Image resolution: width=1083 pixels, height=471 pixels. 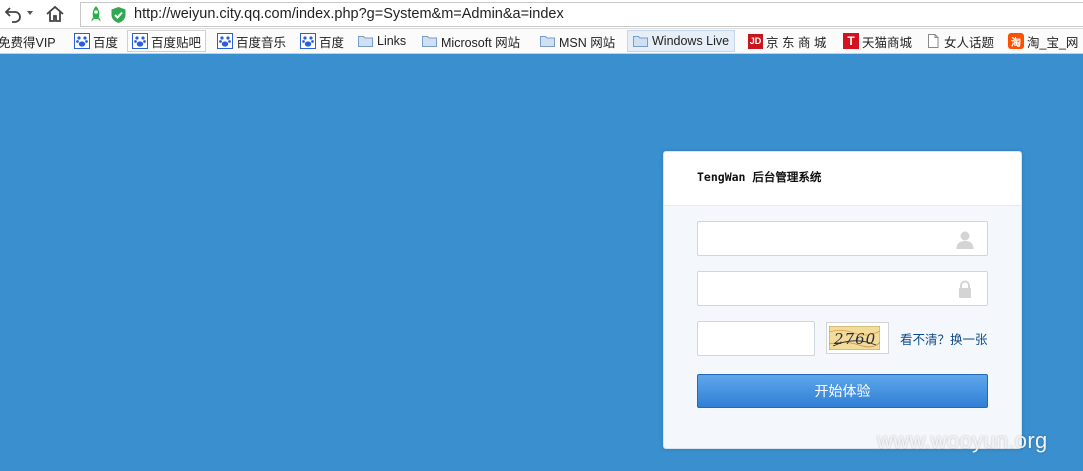 I want to click on bookmark-label: Links, so click(x=392, y=41).